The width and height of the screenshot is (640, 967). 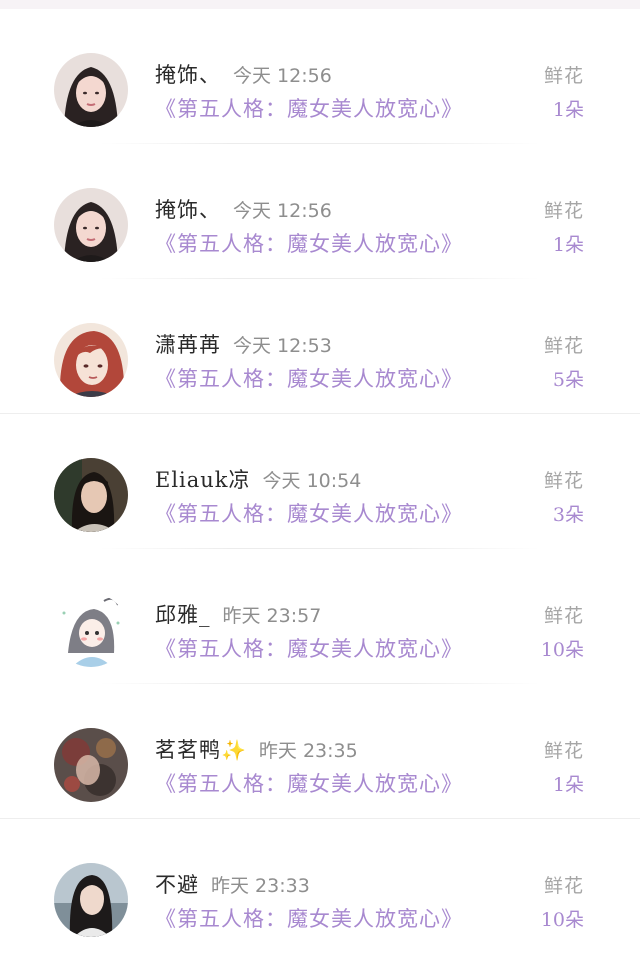 I want to click on user-name: 邱雅_ 昨天 23:57, so click(x=238, y=614).